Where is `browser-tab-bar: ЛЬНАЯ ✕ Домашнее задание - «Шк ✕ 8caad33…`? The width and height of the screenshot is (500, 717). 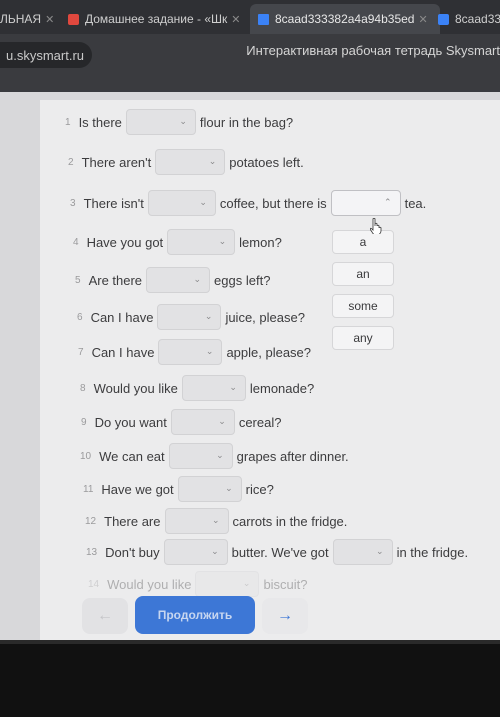
browser-tab-bar: ЛЬНАЯ ✕ Домашнее задание - «Шк ✕ 8caad33… is located at coordinates (250, 17).